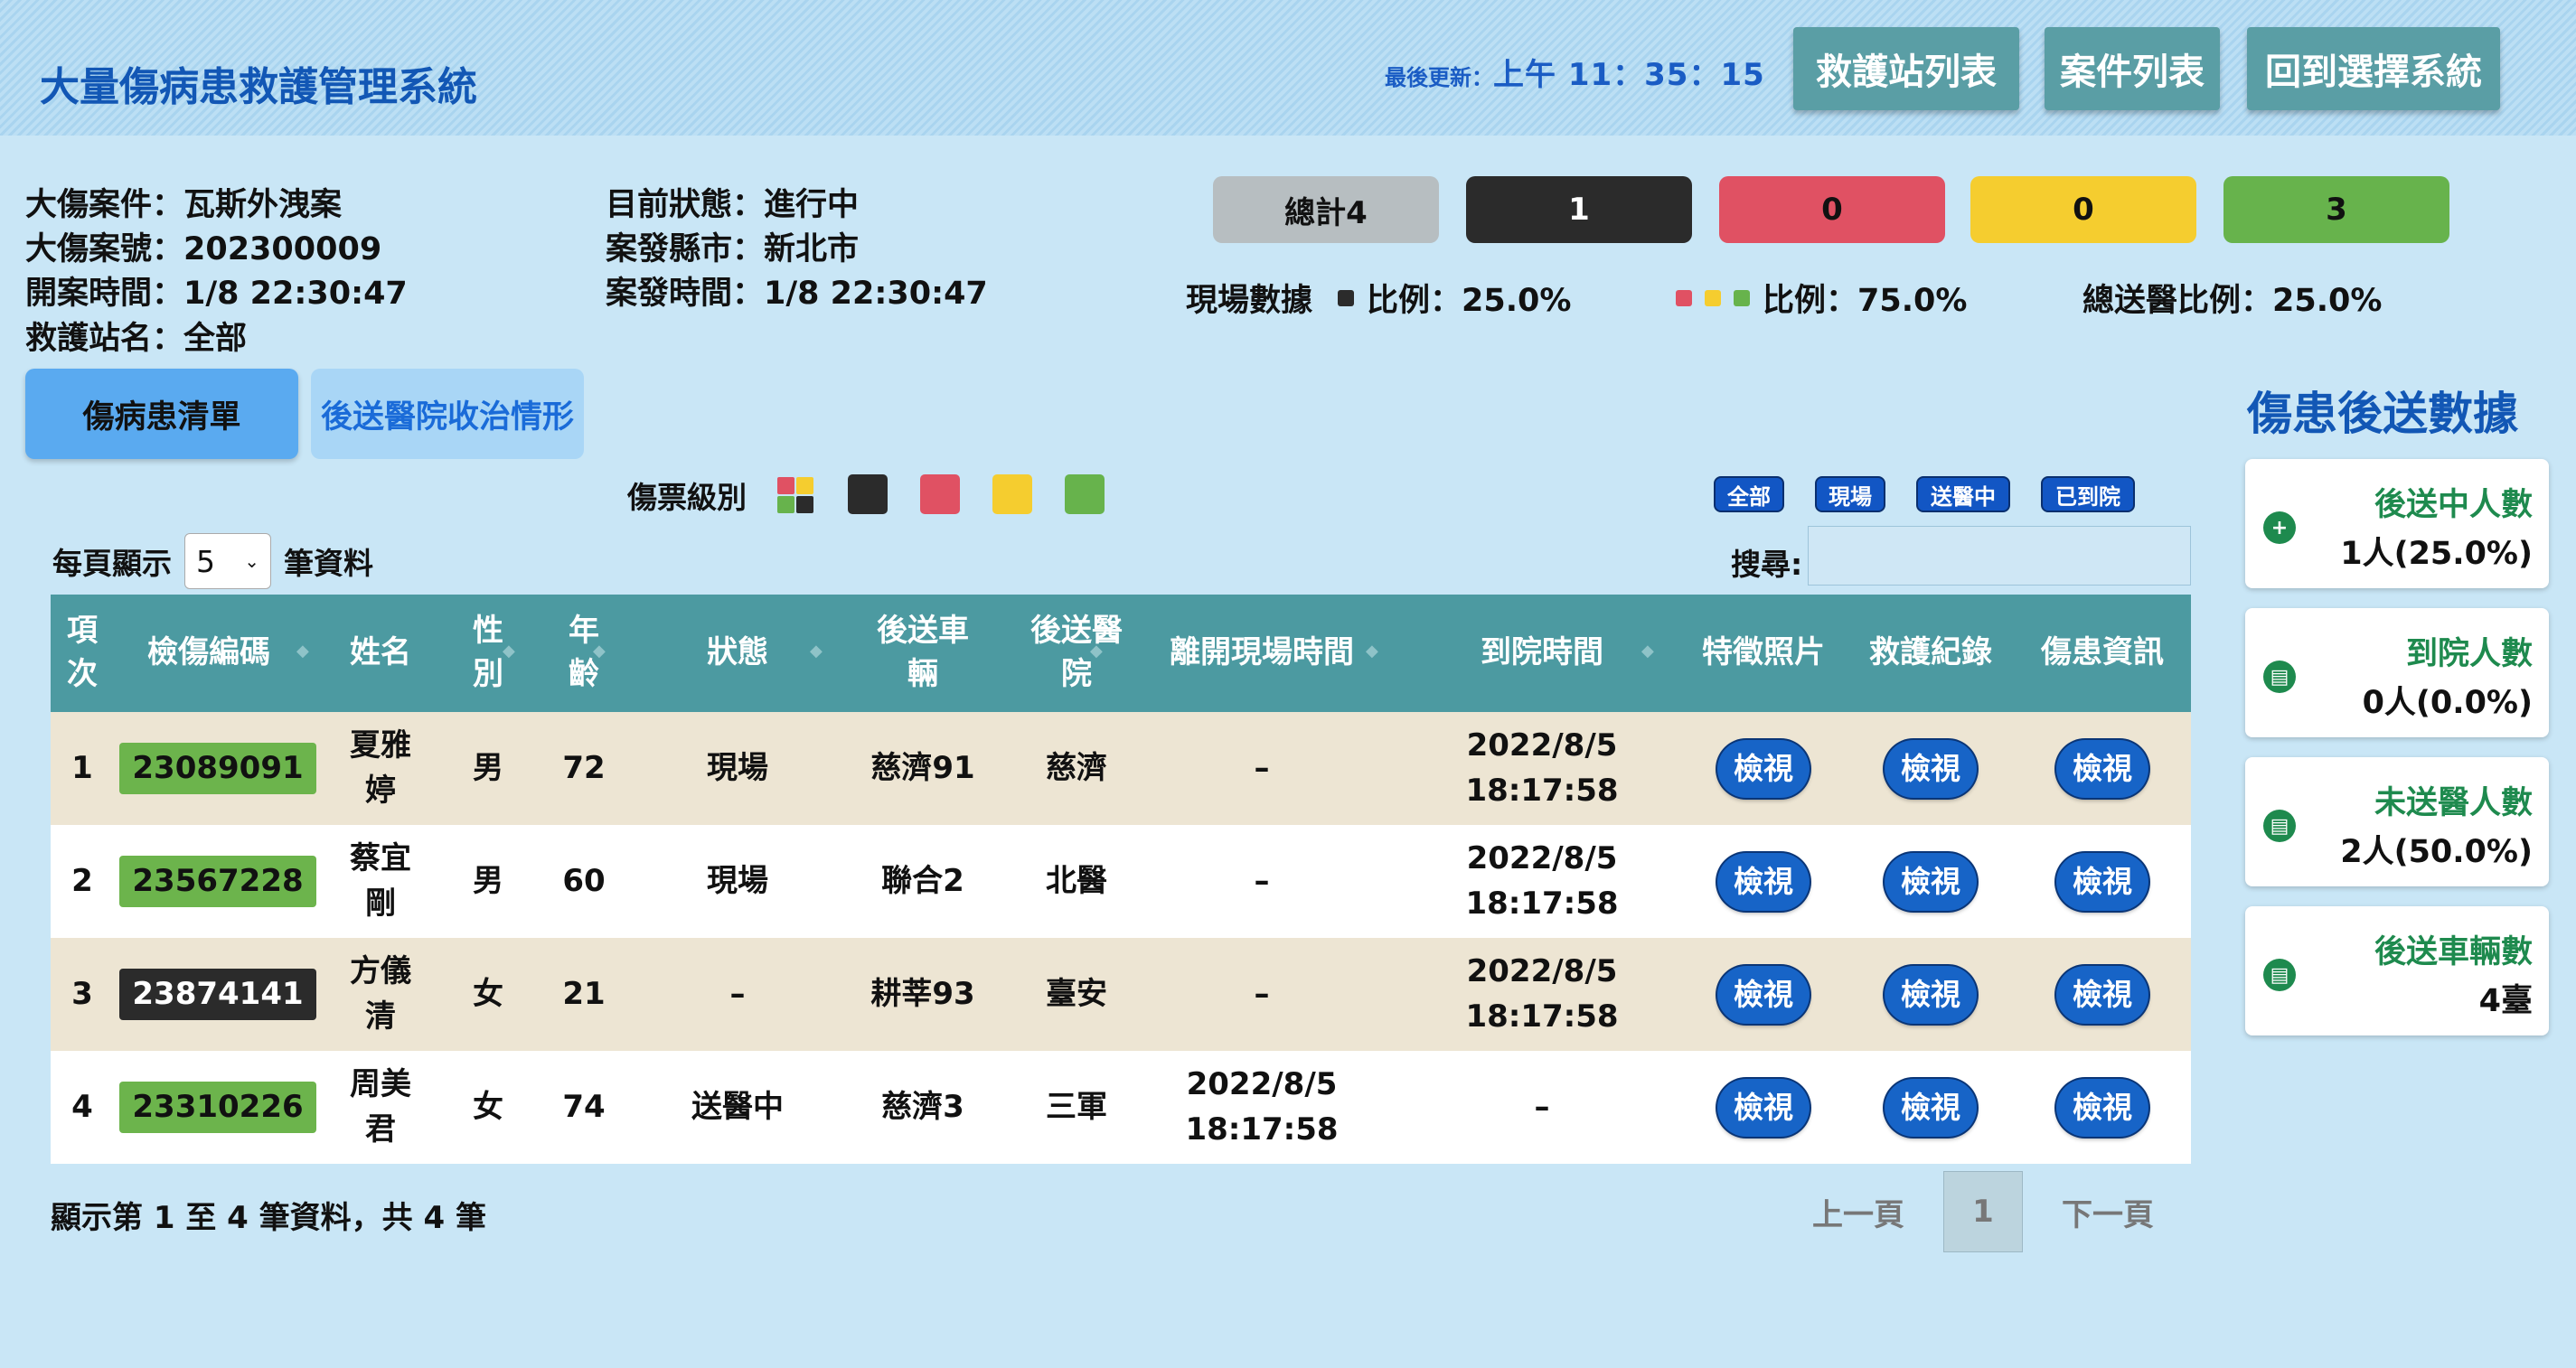 The width and height of the screenshot is (2576, 1368). Describe the element at coordinates (2382, 414) in the screenshot. I see `sidebar-title: 傷患後送數據` at that location.